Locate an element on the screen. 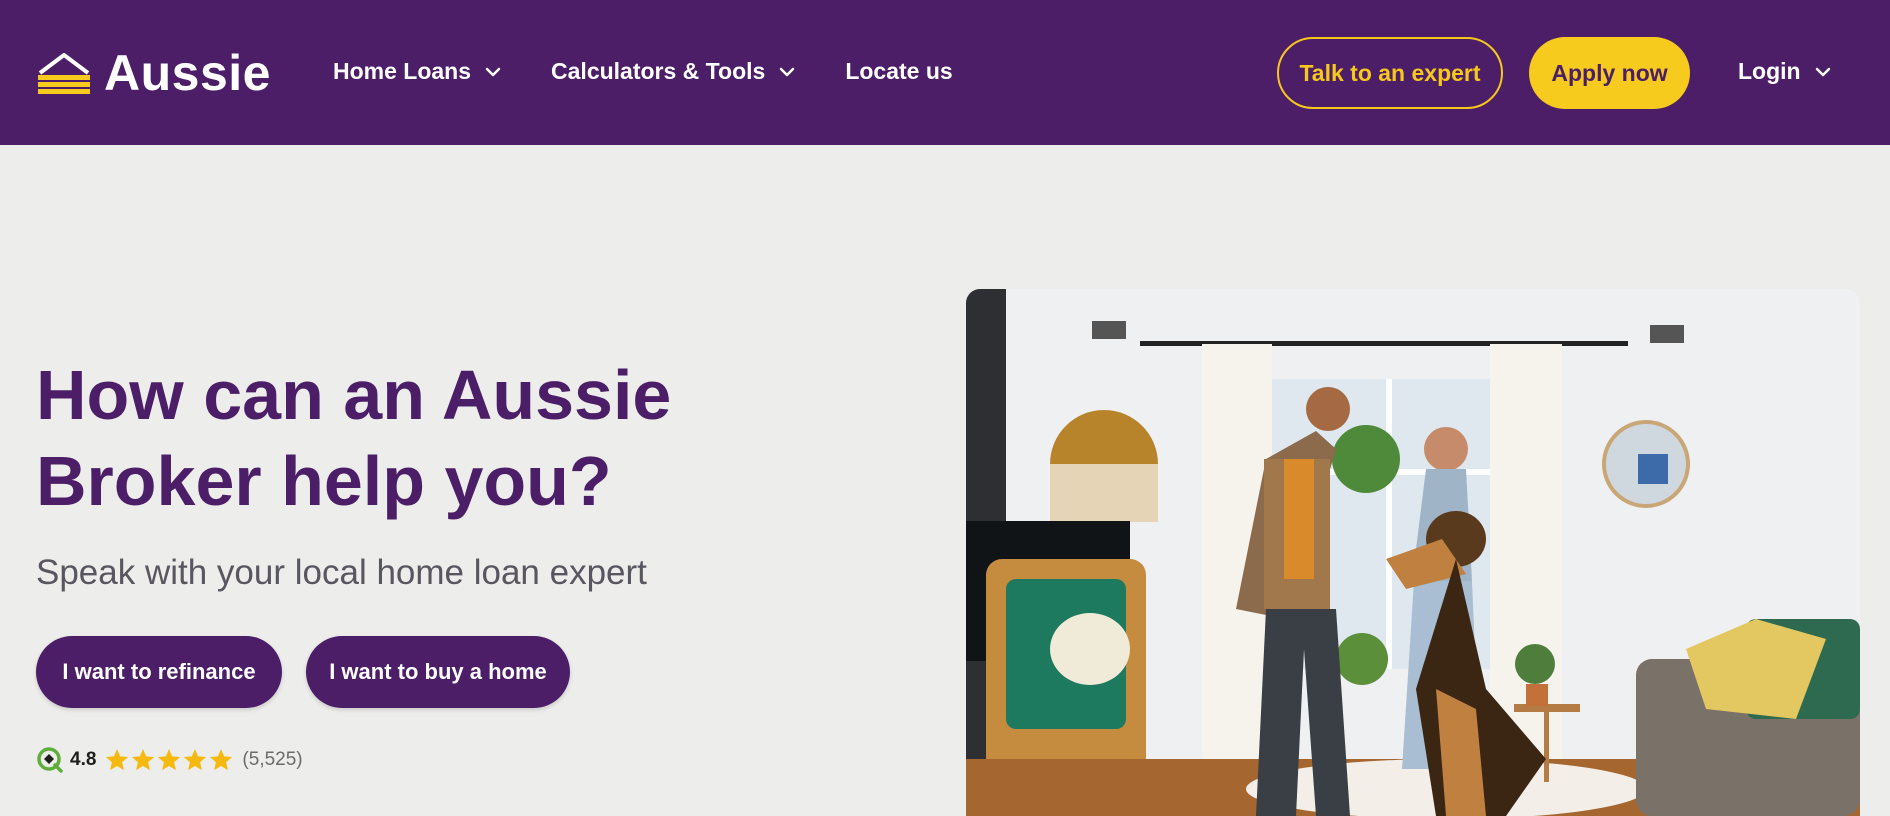 The image size is (1890, 816). aussie-logo: Aussie is located at coordinates (153, 73).